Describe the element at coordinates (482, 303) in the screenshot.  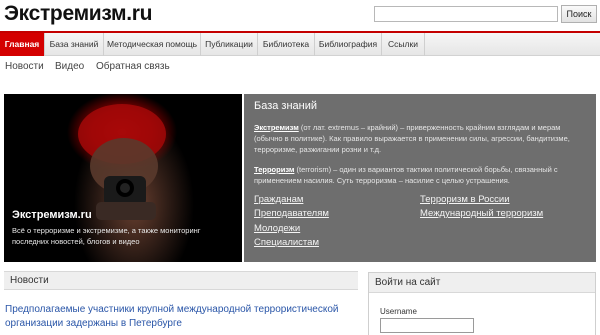
I see `login-box: Войти на сайт Username` at that location.